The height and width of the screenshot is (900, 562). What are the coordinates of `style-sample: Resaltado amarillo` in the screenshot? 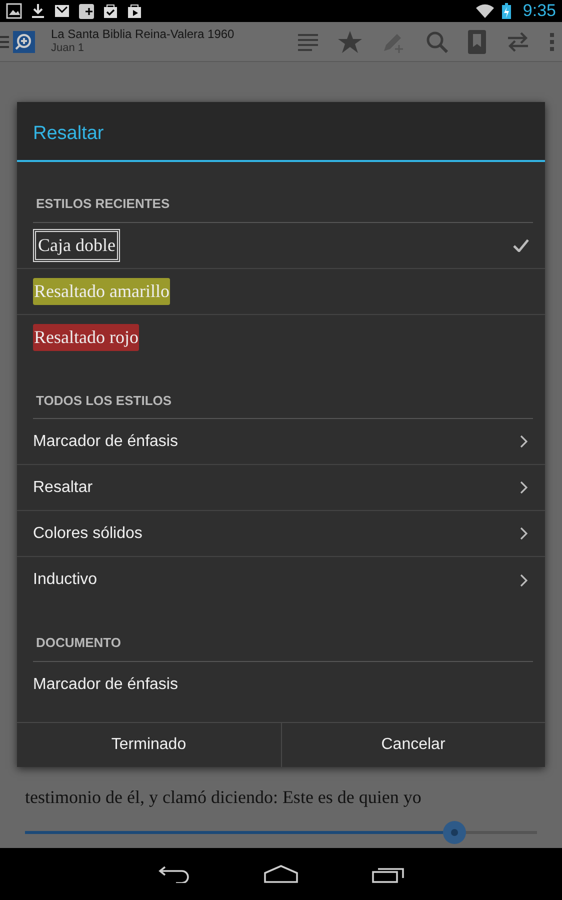 It's located at (101, 291).